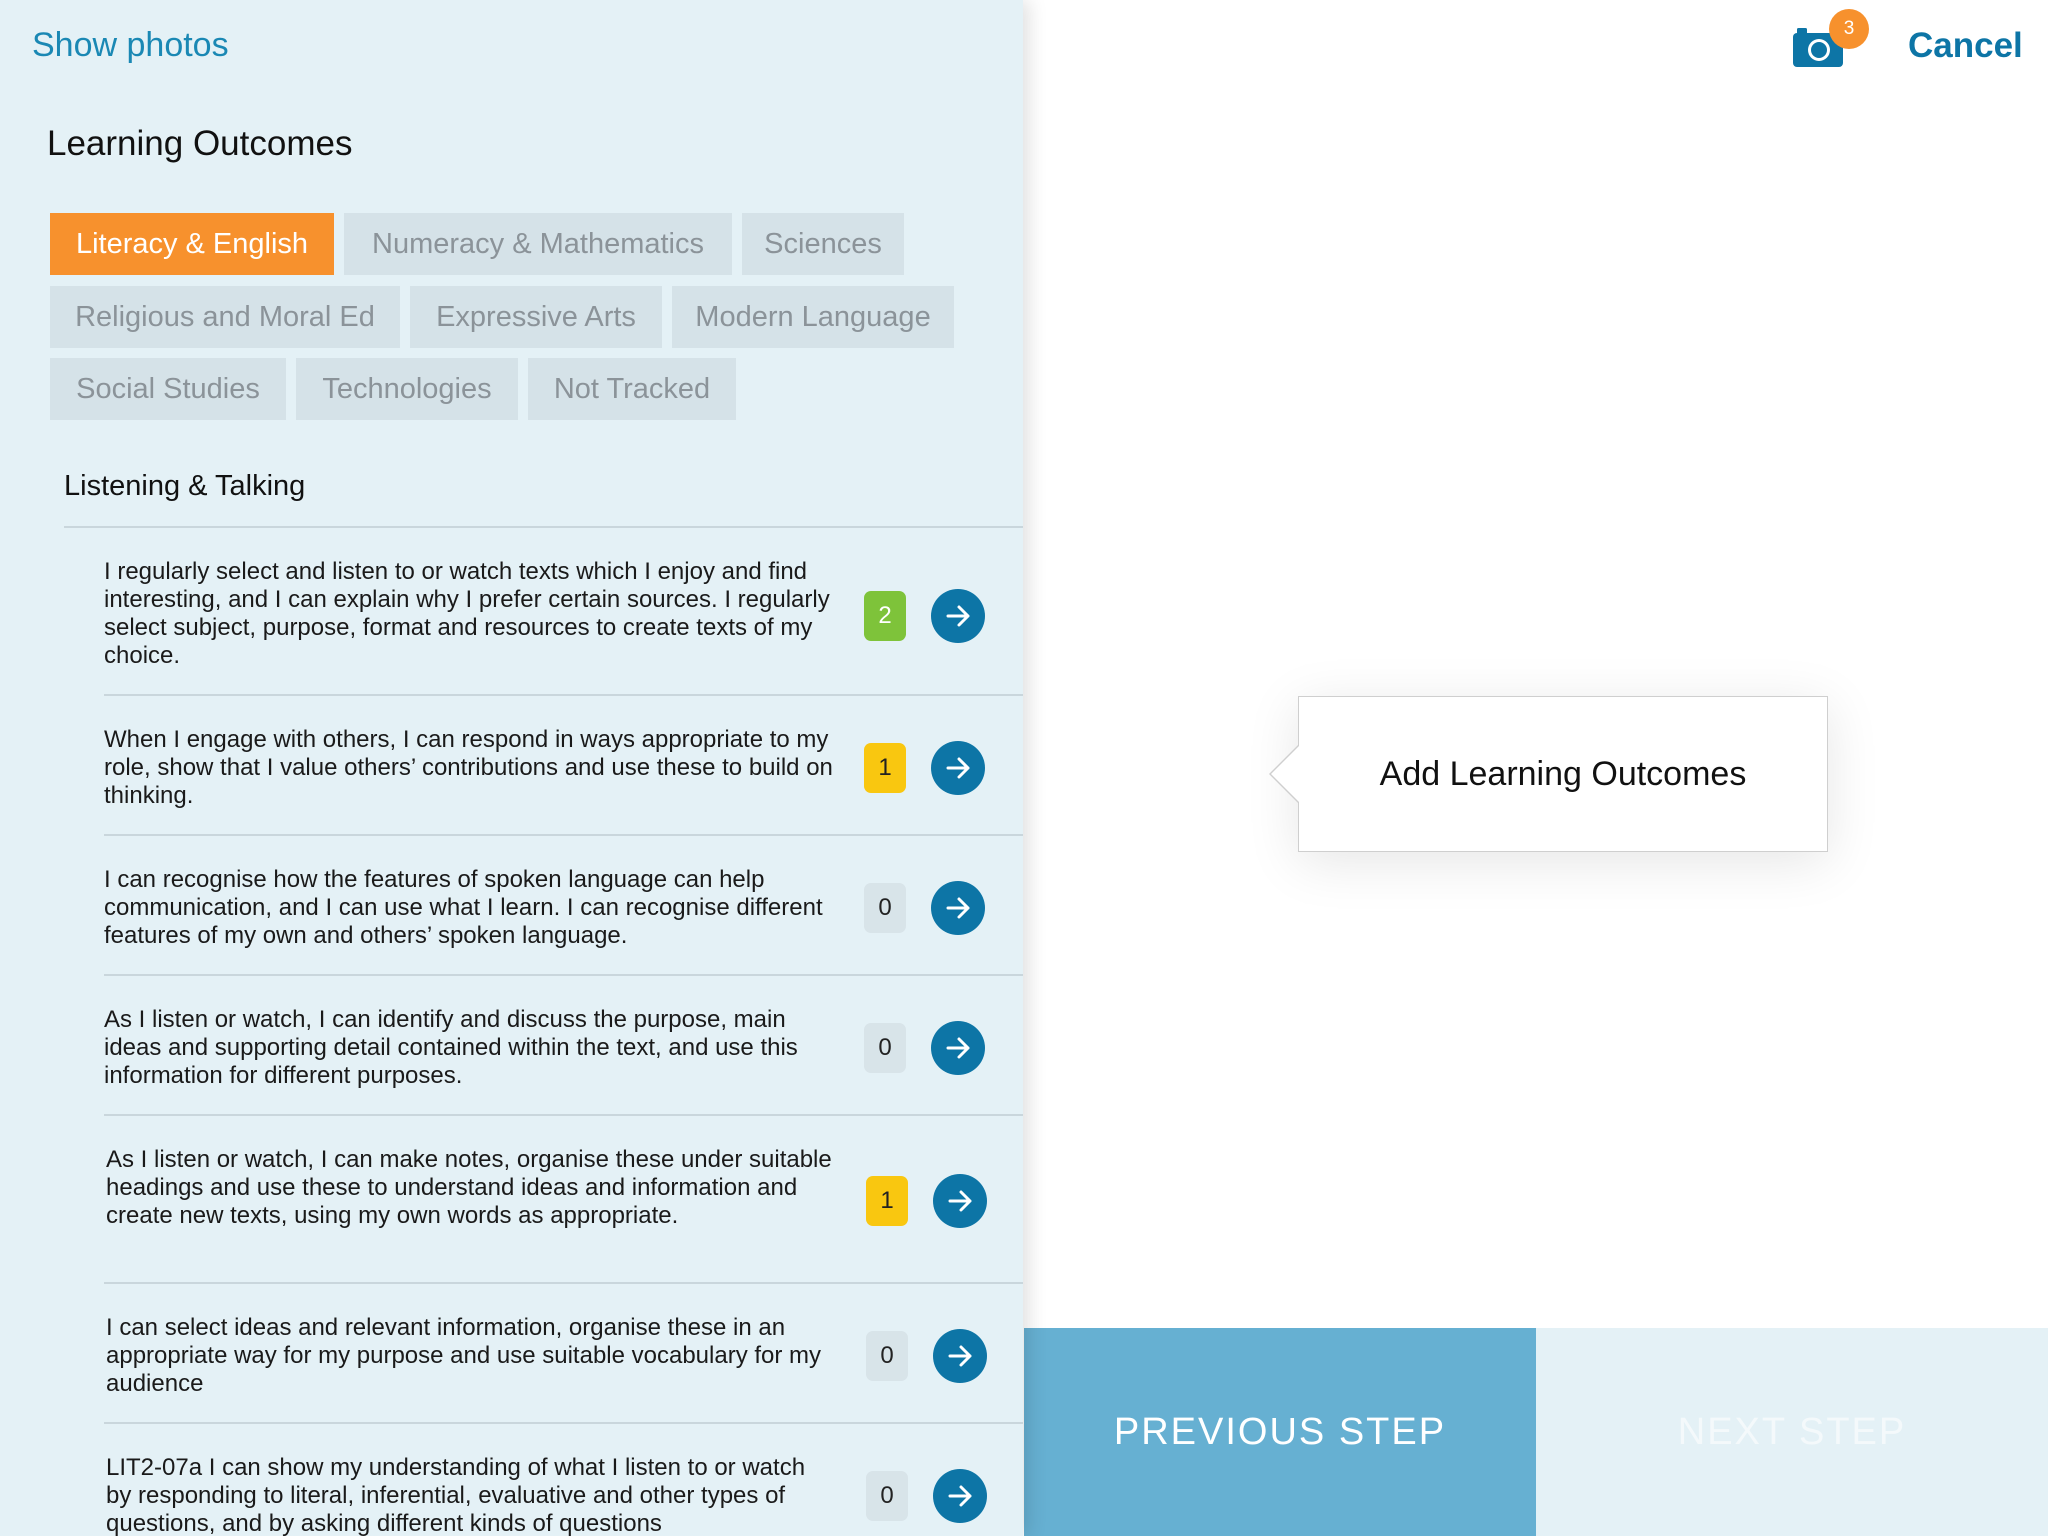  What do you see at coordinates (813, 317) in the screenshot?
I see `tab-modern-language: Modern Language` at bounding box center [813, 317].